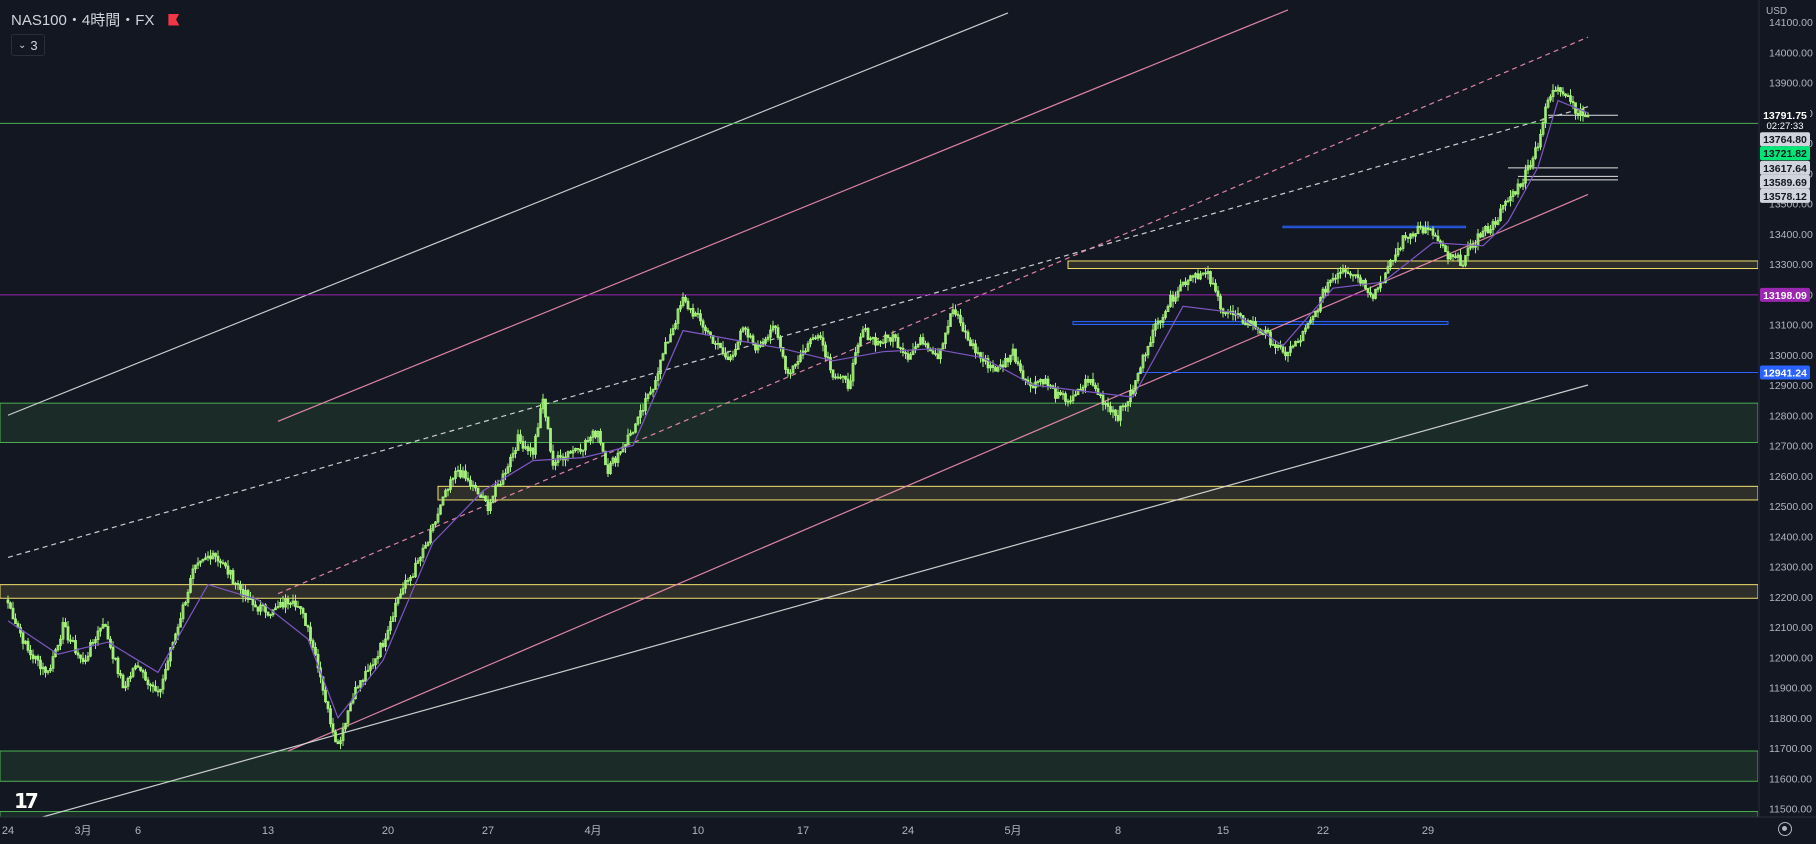  I want to click on time-tick-label: 8, so click(1118, 831).